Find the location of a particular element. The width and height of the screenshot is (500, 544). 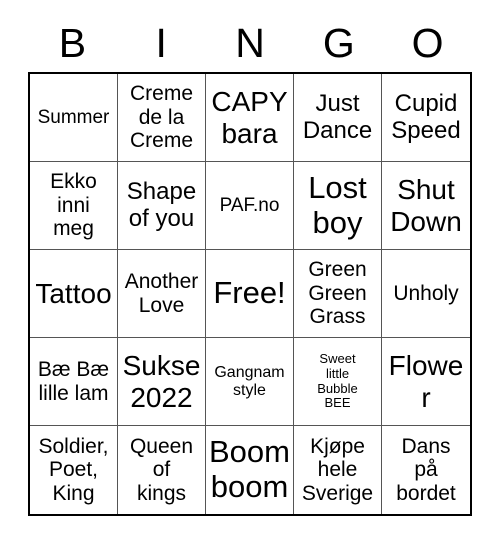

bingo-cell-label: CAPY bara is located at coordinates (249, 117).